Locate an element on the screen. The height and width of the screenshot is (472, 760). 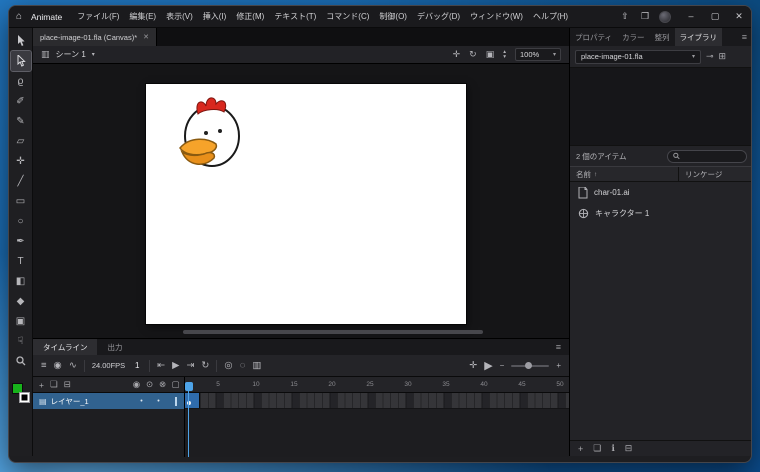
subselection-tool is located at coordinates (20, 61).